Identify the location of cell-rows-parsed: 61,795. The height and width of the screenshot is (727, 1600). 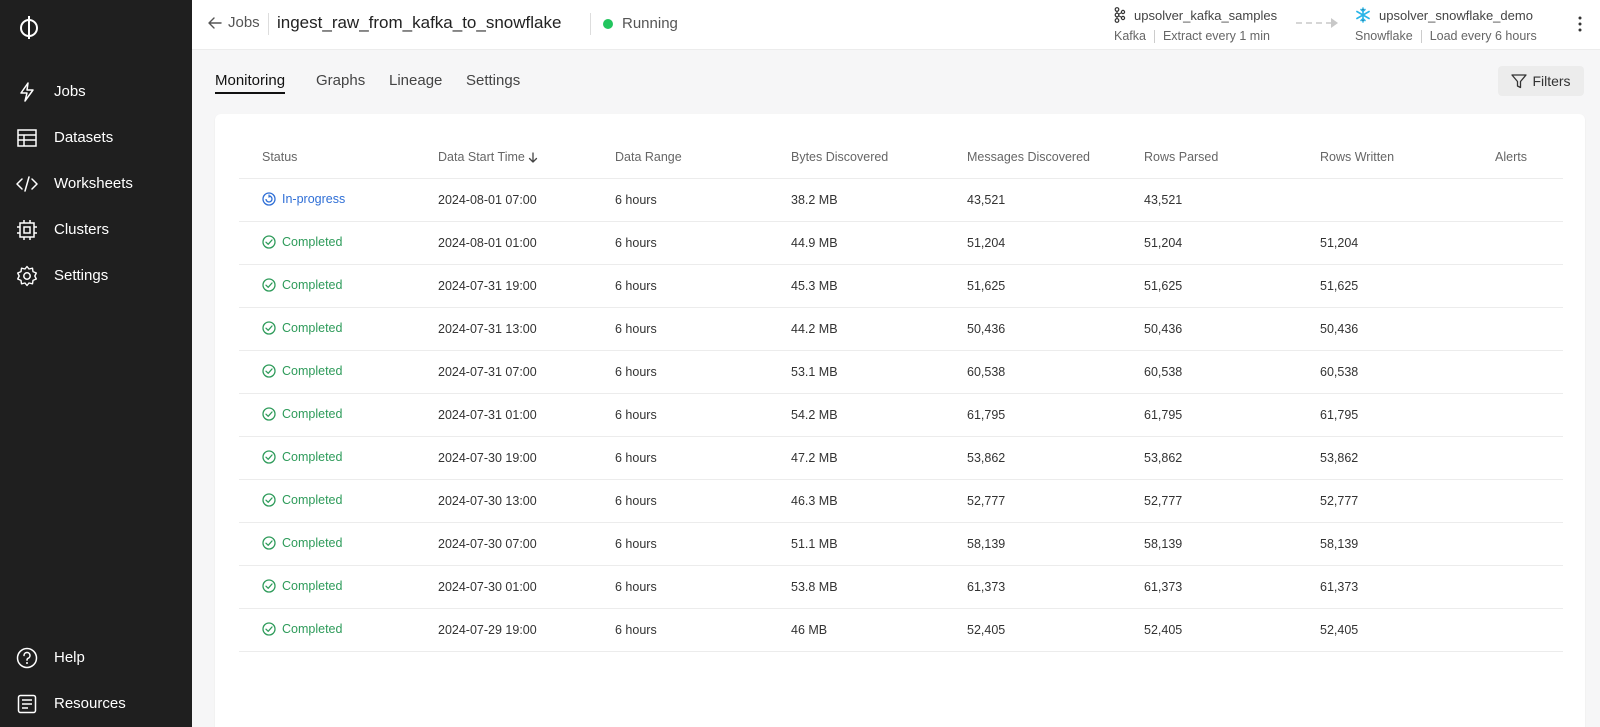
(1163, 415).